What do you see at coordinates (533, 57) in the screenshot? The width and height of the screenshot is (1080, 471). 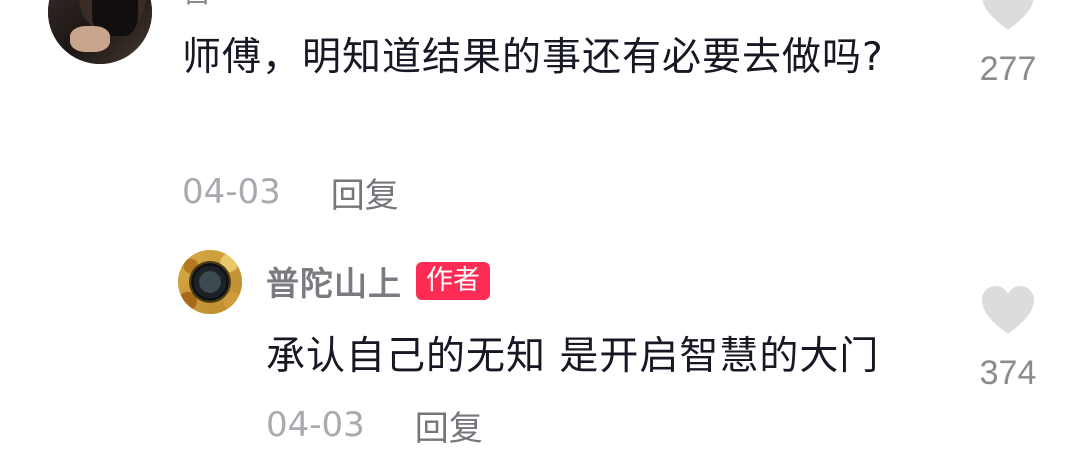 I see `comment-text: 师傅，明知道结果的事还有必要去做吗?` at bounding box center [533, 57].